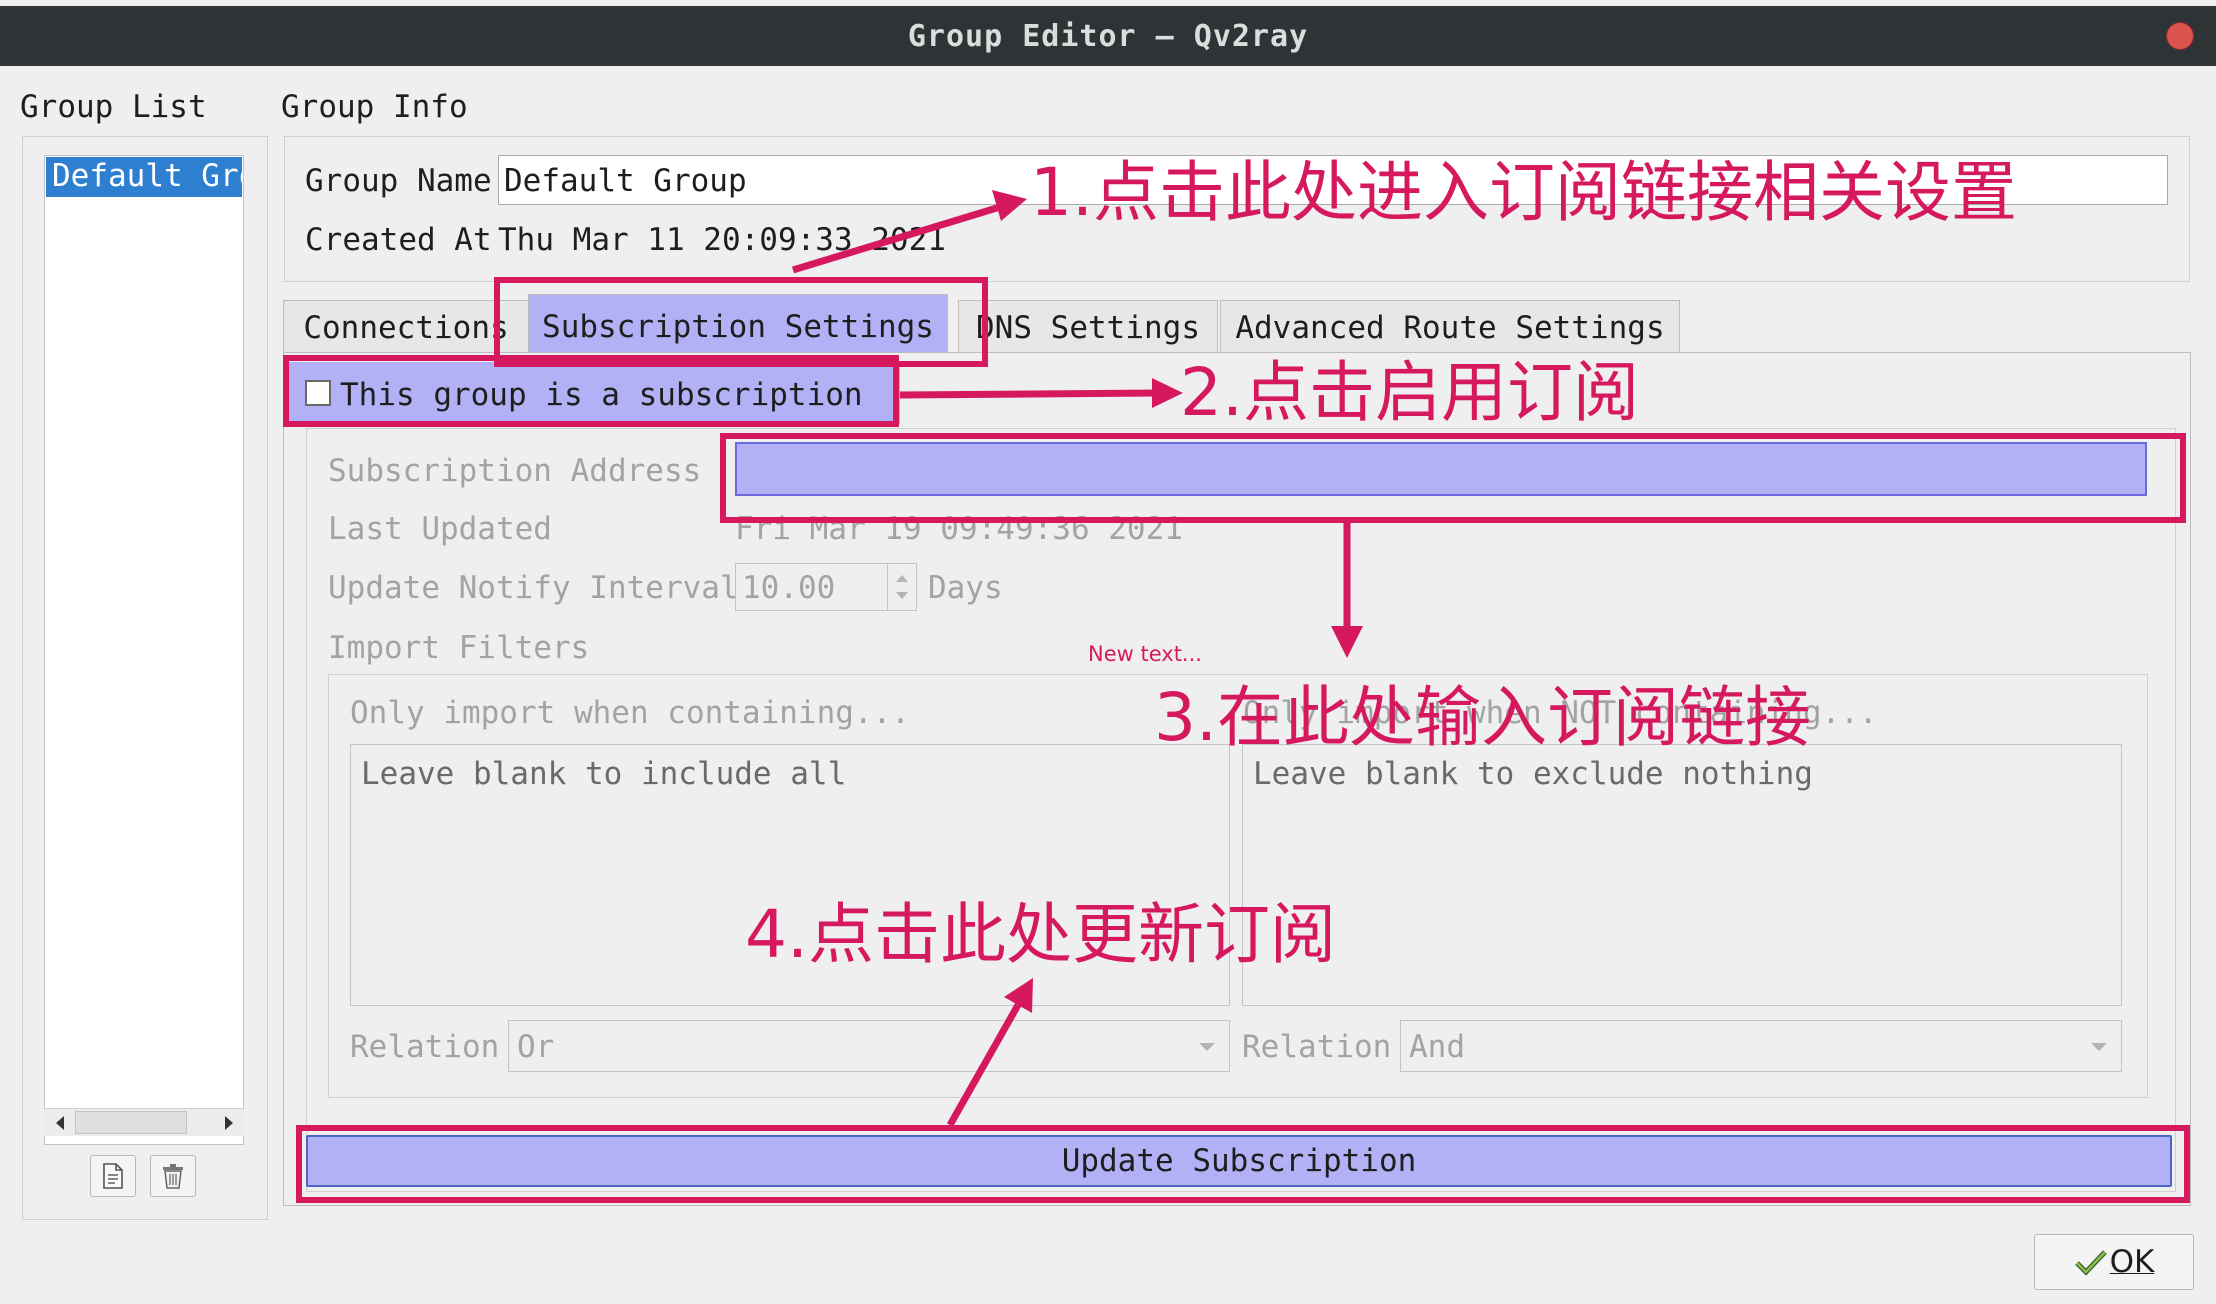 The width and height of the screenshot is (2216, 1304). Describe the element at coordinates (1409, 392) in the screenshot. I see `annotation-step2: 2.点击启用订阅` at that location.